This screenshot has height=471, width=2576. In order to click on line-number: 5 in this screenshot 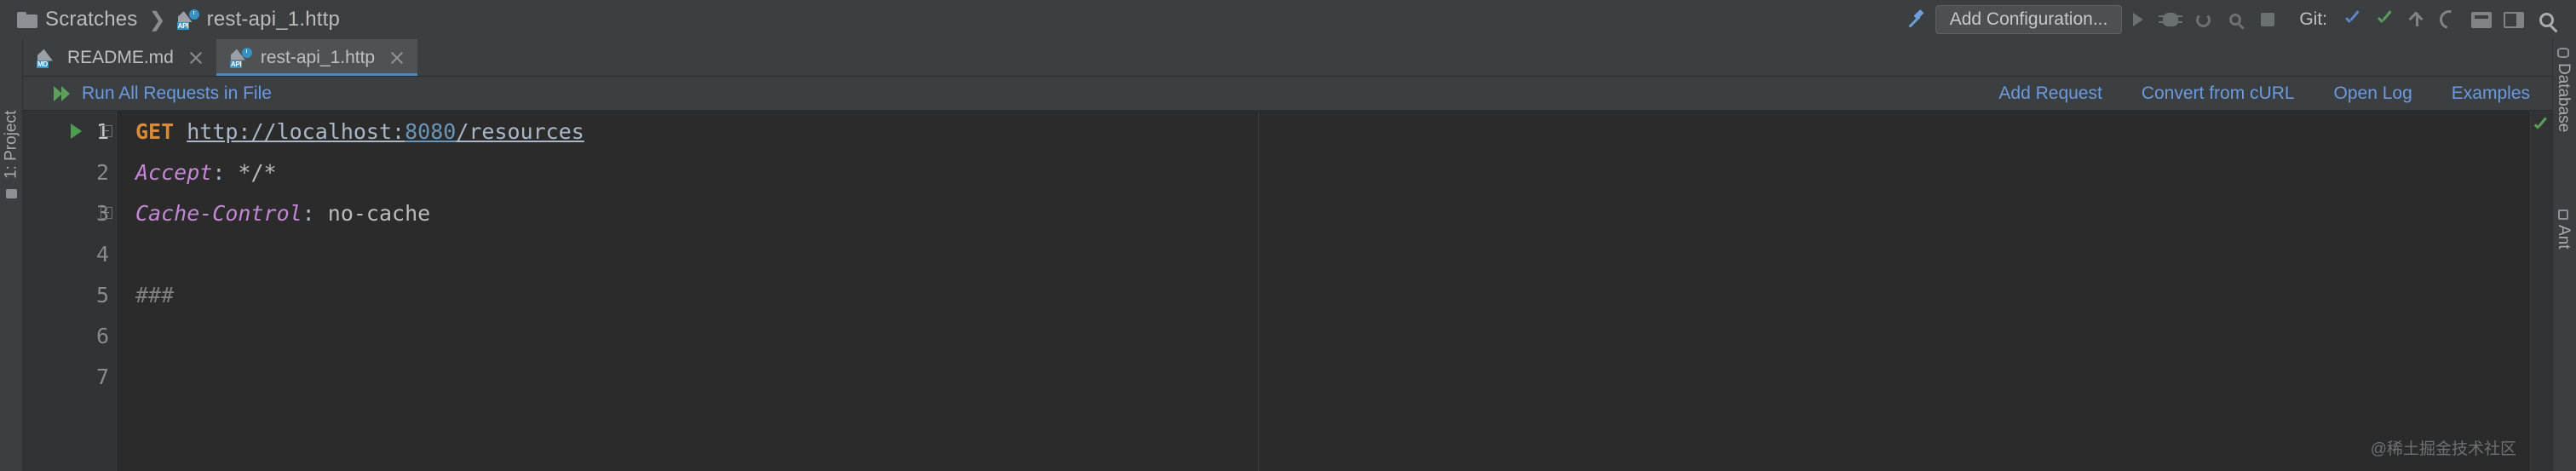, I will do `click(102, 294)`.